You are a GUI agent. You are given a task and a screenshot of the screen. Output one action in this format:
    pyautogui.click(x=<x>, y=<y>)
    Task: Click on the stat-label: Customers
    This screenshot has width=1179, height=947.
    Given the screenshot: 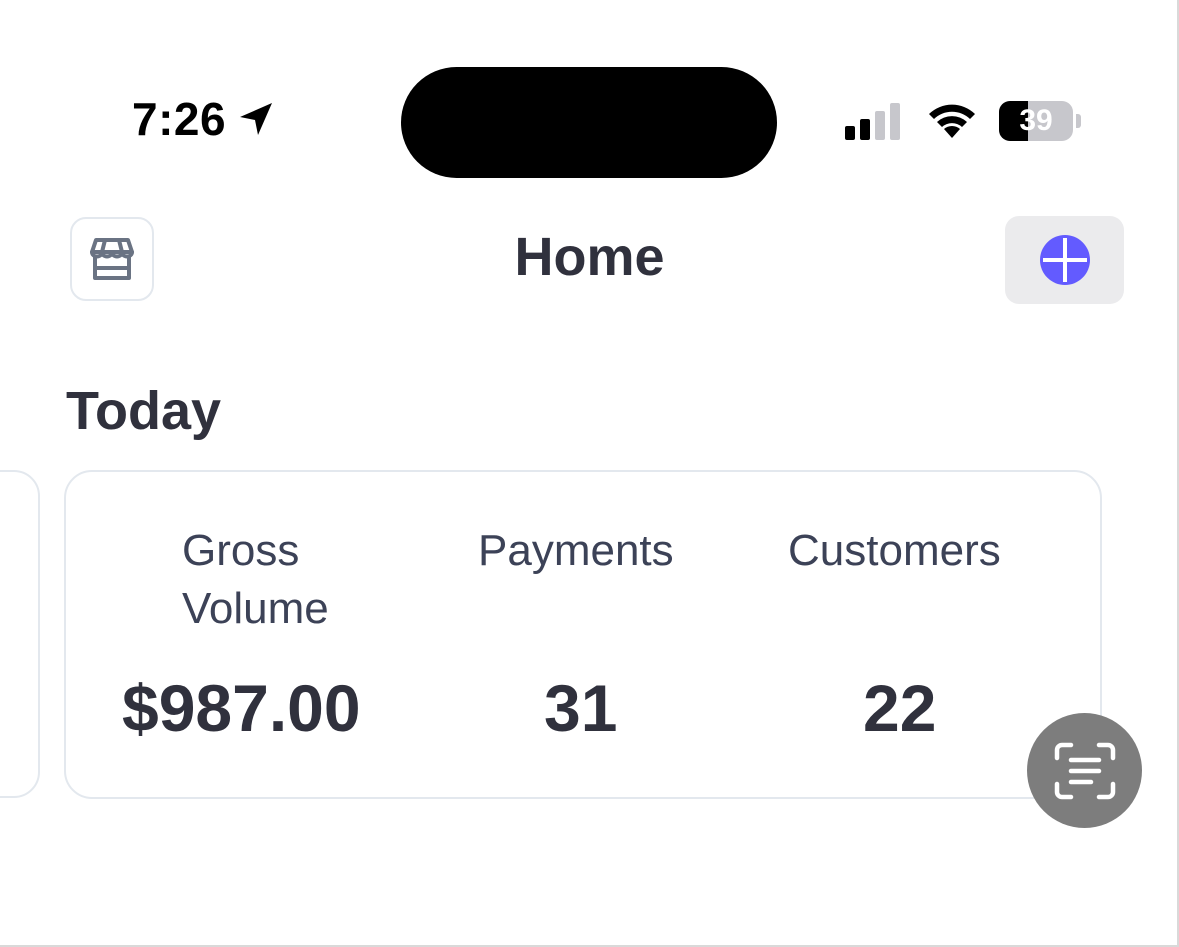 What is the action you would take?
    pyautogui.click(x=894, y=550)
    